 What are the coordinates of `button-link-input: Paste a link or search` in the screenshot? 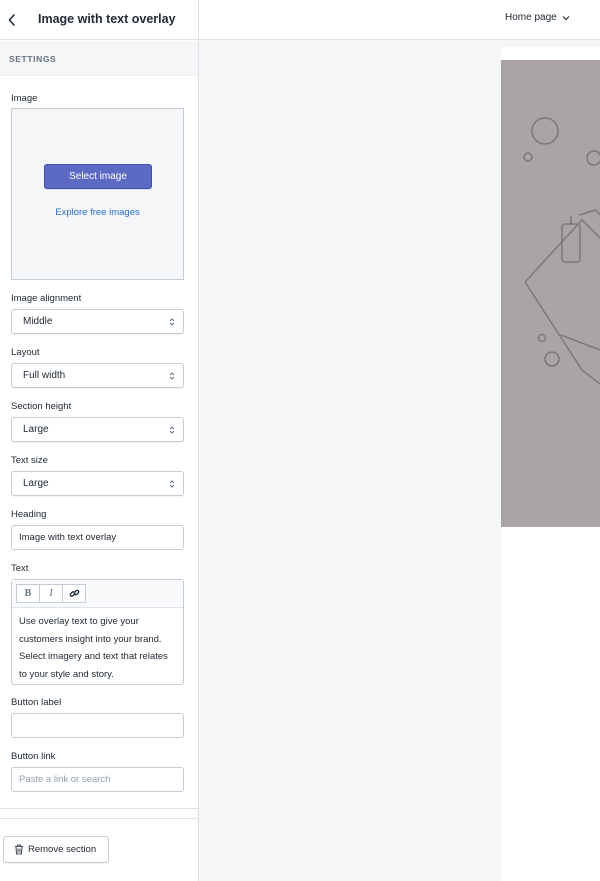 It's located at (97, 779).